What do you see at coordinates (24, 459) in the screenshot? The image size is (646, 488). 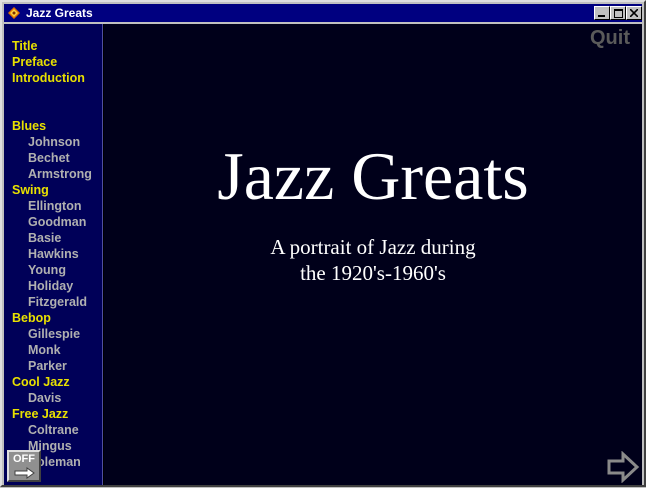 I see `off-label: OFF` at bounding box center [24, 459].